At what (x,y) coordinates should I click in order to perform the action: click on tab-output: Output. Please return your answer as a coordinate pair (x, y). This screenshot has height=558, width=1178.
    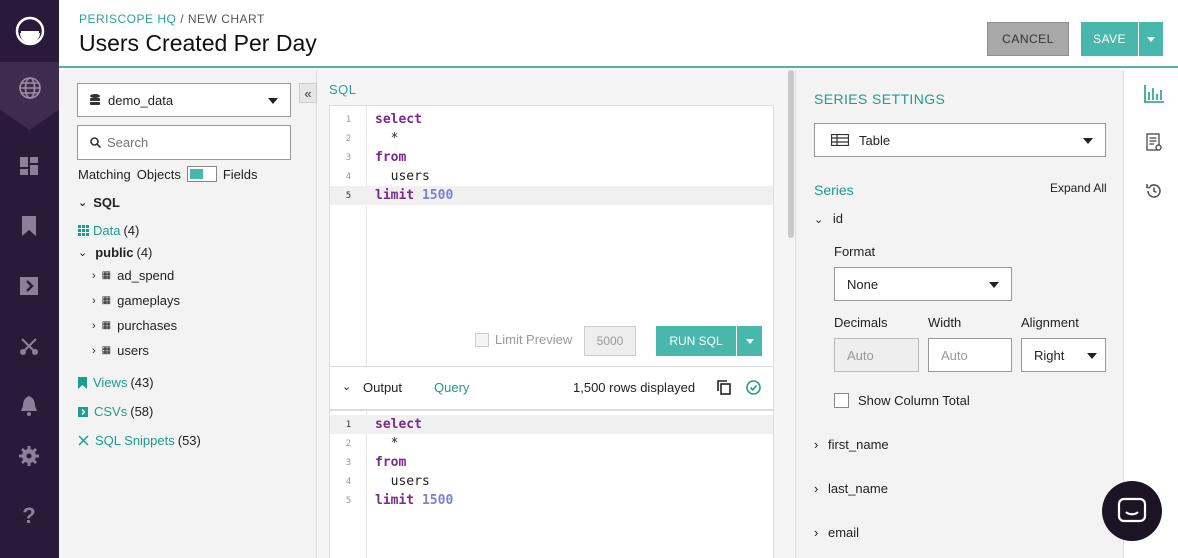
    Looking at the image, I should click on (382, 387).